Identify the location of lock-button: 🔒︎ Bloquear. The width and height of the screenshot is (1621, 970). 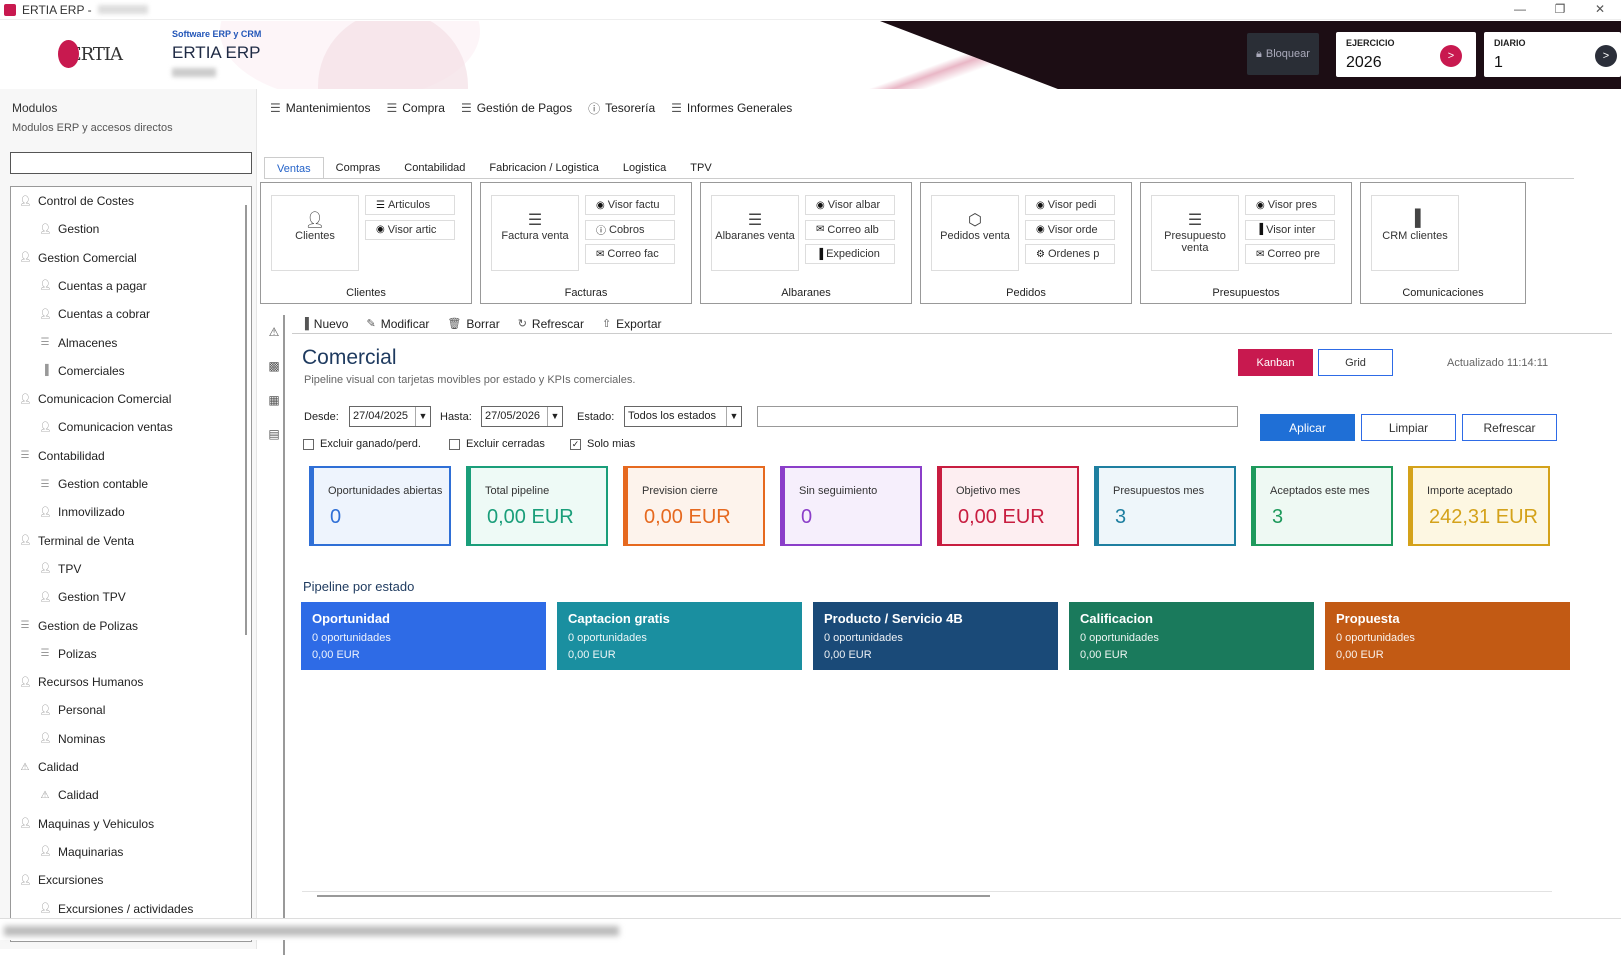
(1283, 54).